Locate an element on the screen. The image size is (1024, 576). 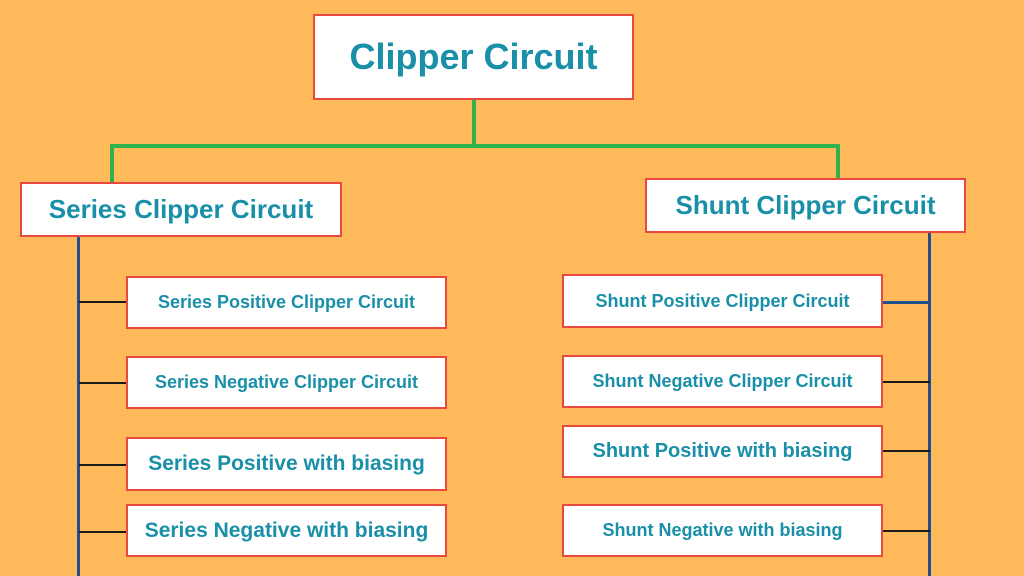
series-connector-drop is located at coordinates (112, 164).